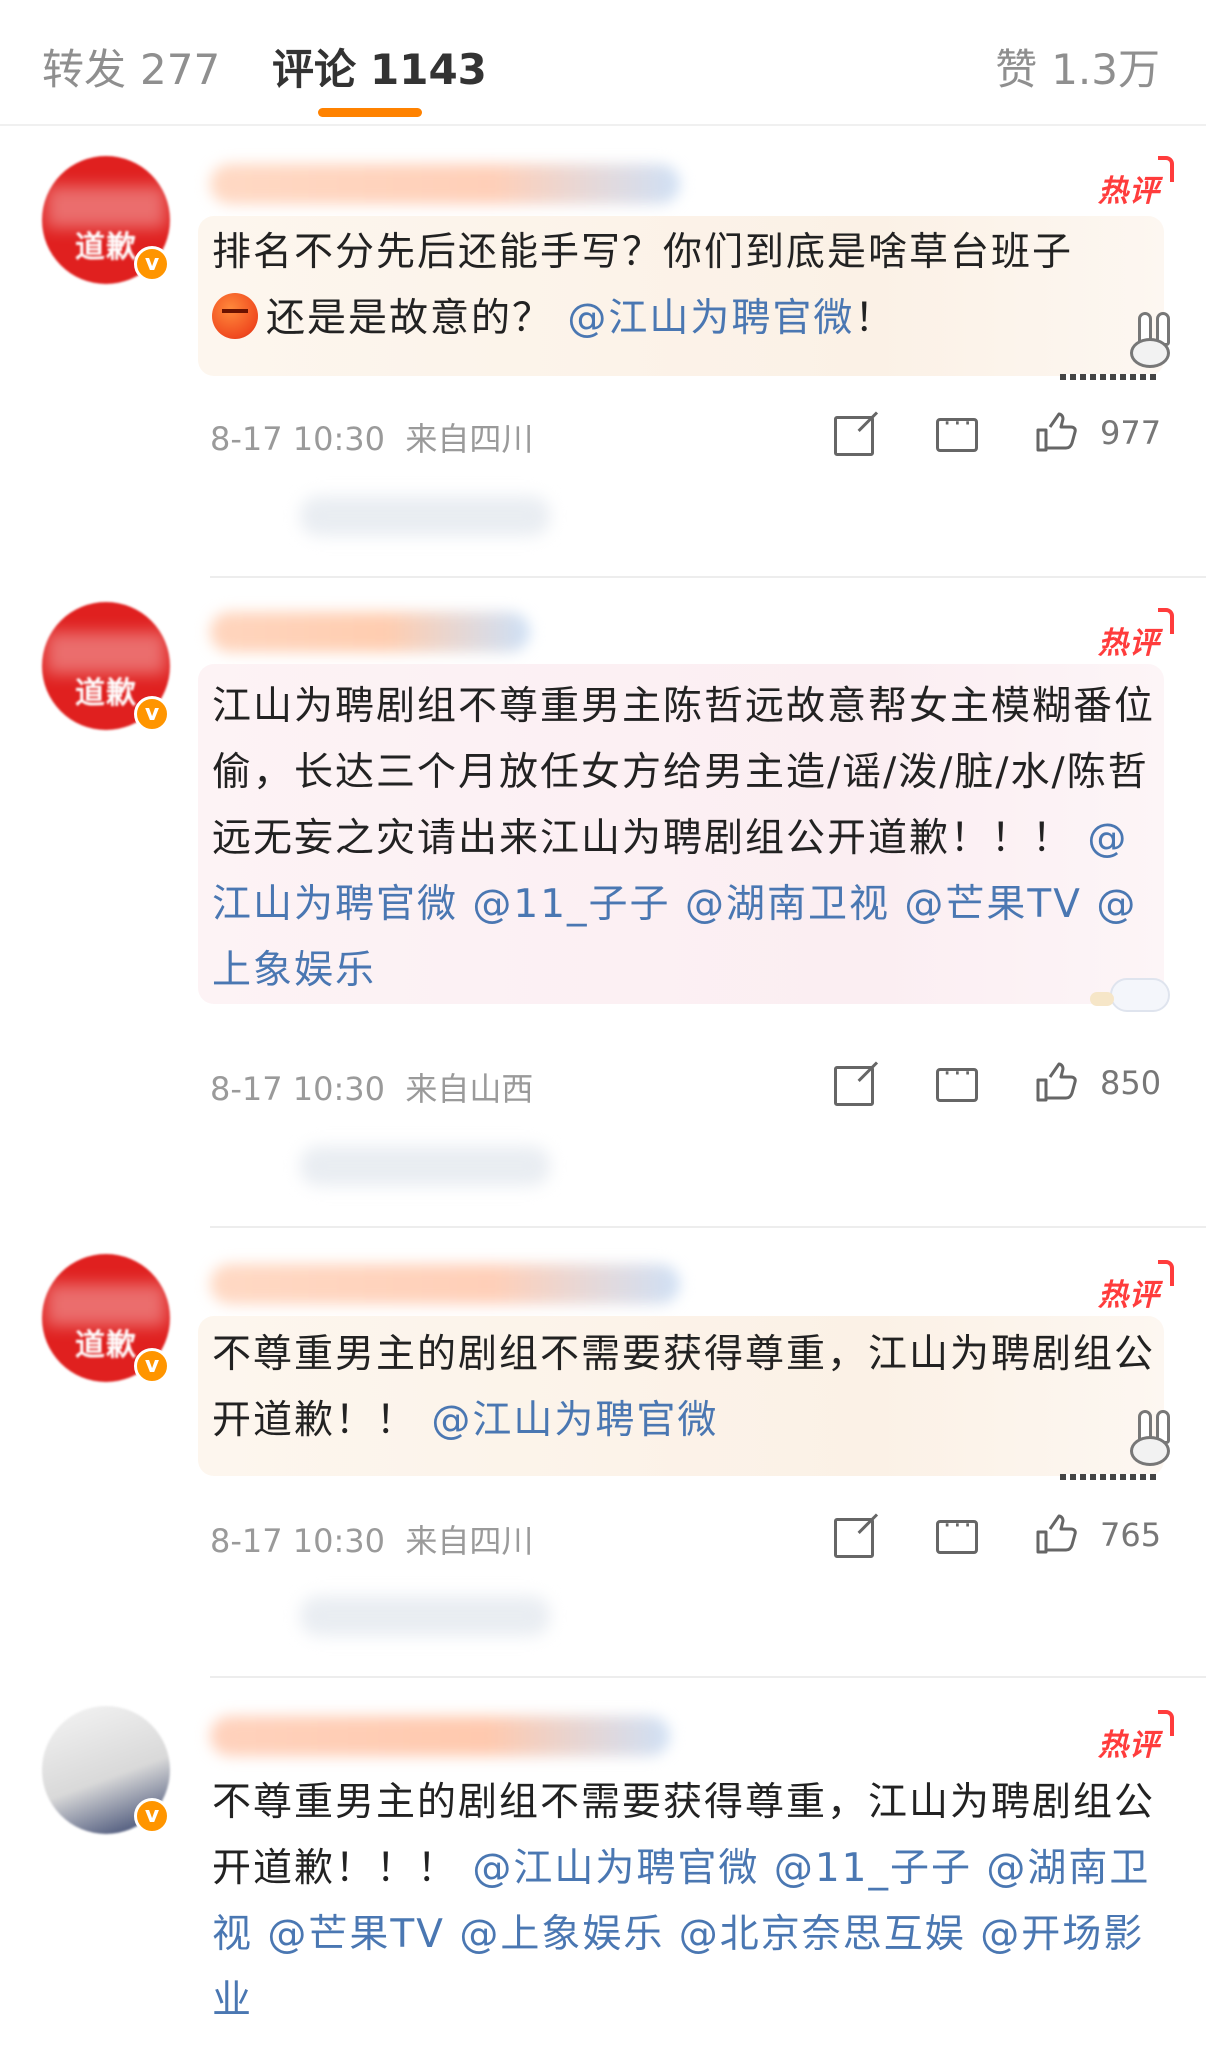  What do you see at coordinates (1131, 1535) in the screenshot?
I see `like-count: 765` at bounding box center [1131, 1535].